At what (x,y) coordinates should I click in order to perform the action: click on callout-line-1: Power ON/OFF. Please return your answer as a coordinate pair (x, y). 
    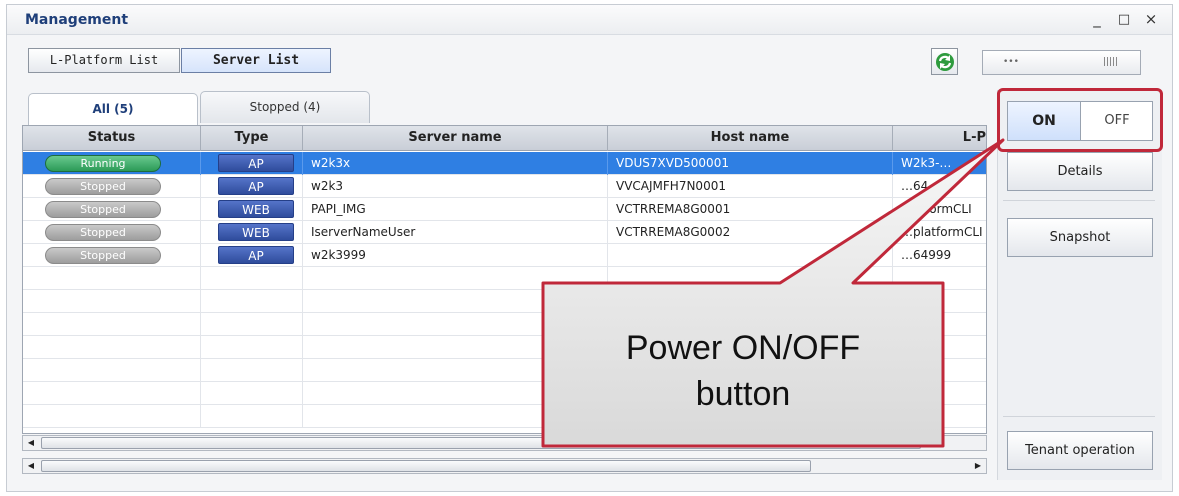
    Looking at the image, I should click on (743, 348).